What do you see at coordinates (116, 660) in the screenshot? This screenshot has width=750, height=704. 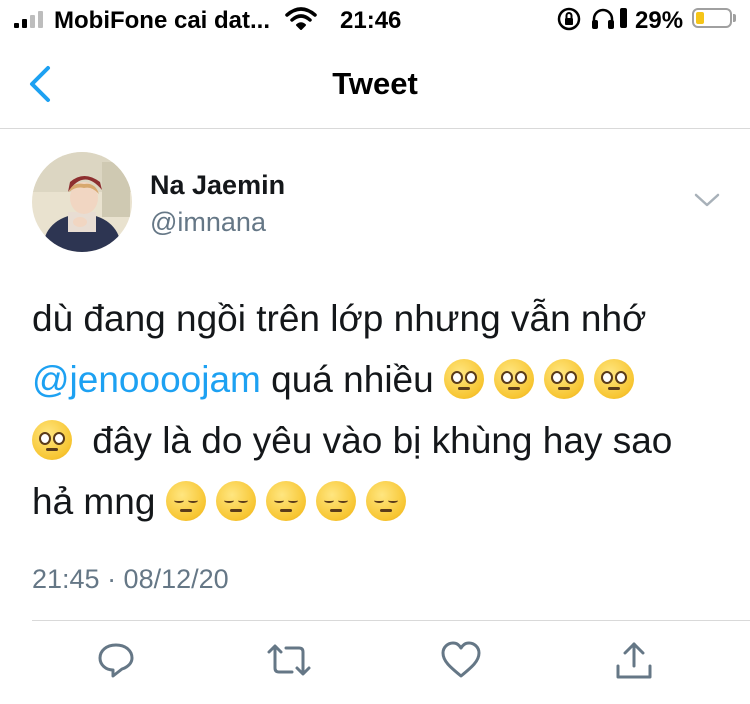 I see `reply-icon` at bounding box center [116, 660].